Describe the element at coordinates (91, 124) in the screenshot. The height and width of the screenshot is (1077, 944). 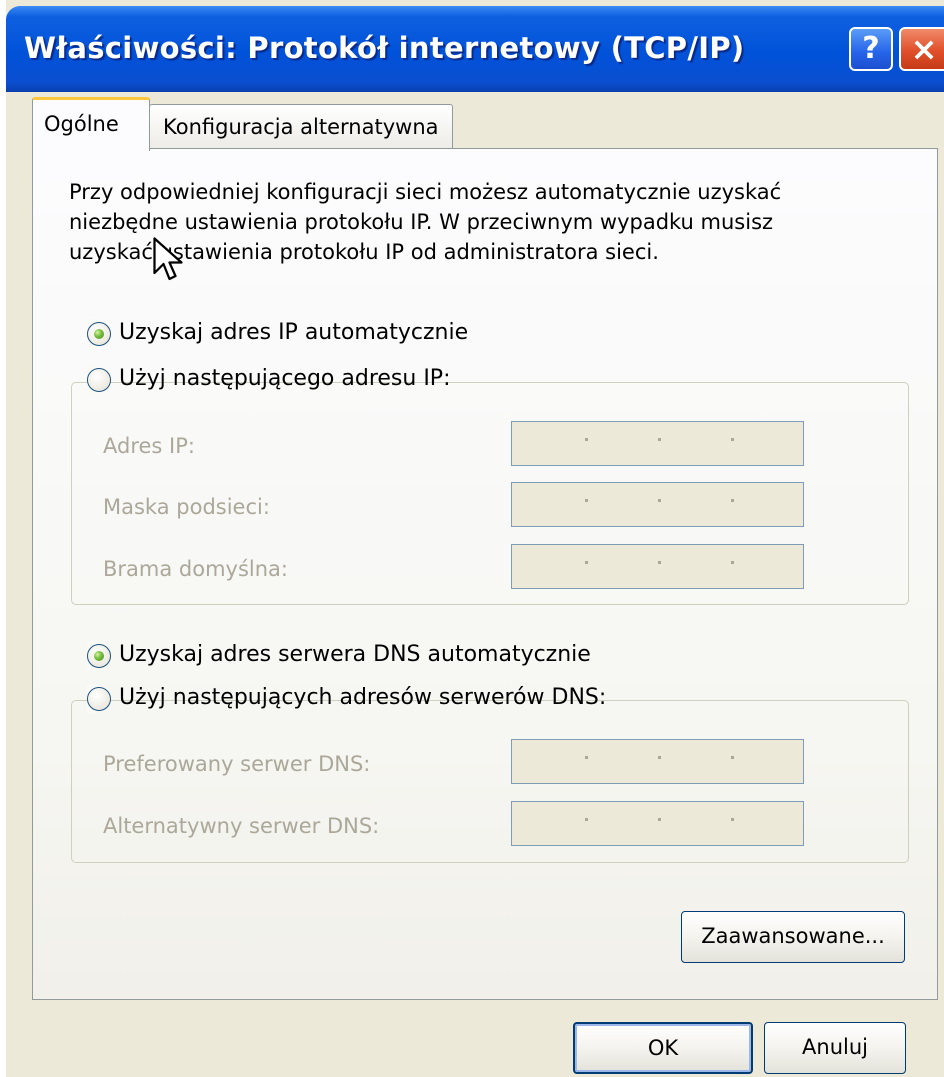
I see `tab-general: Ogólne` at that location.